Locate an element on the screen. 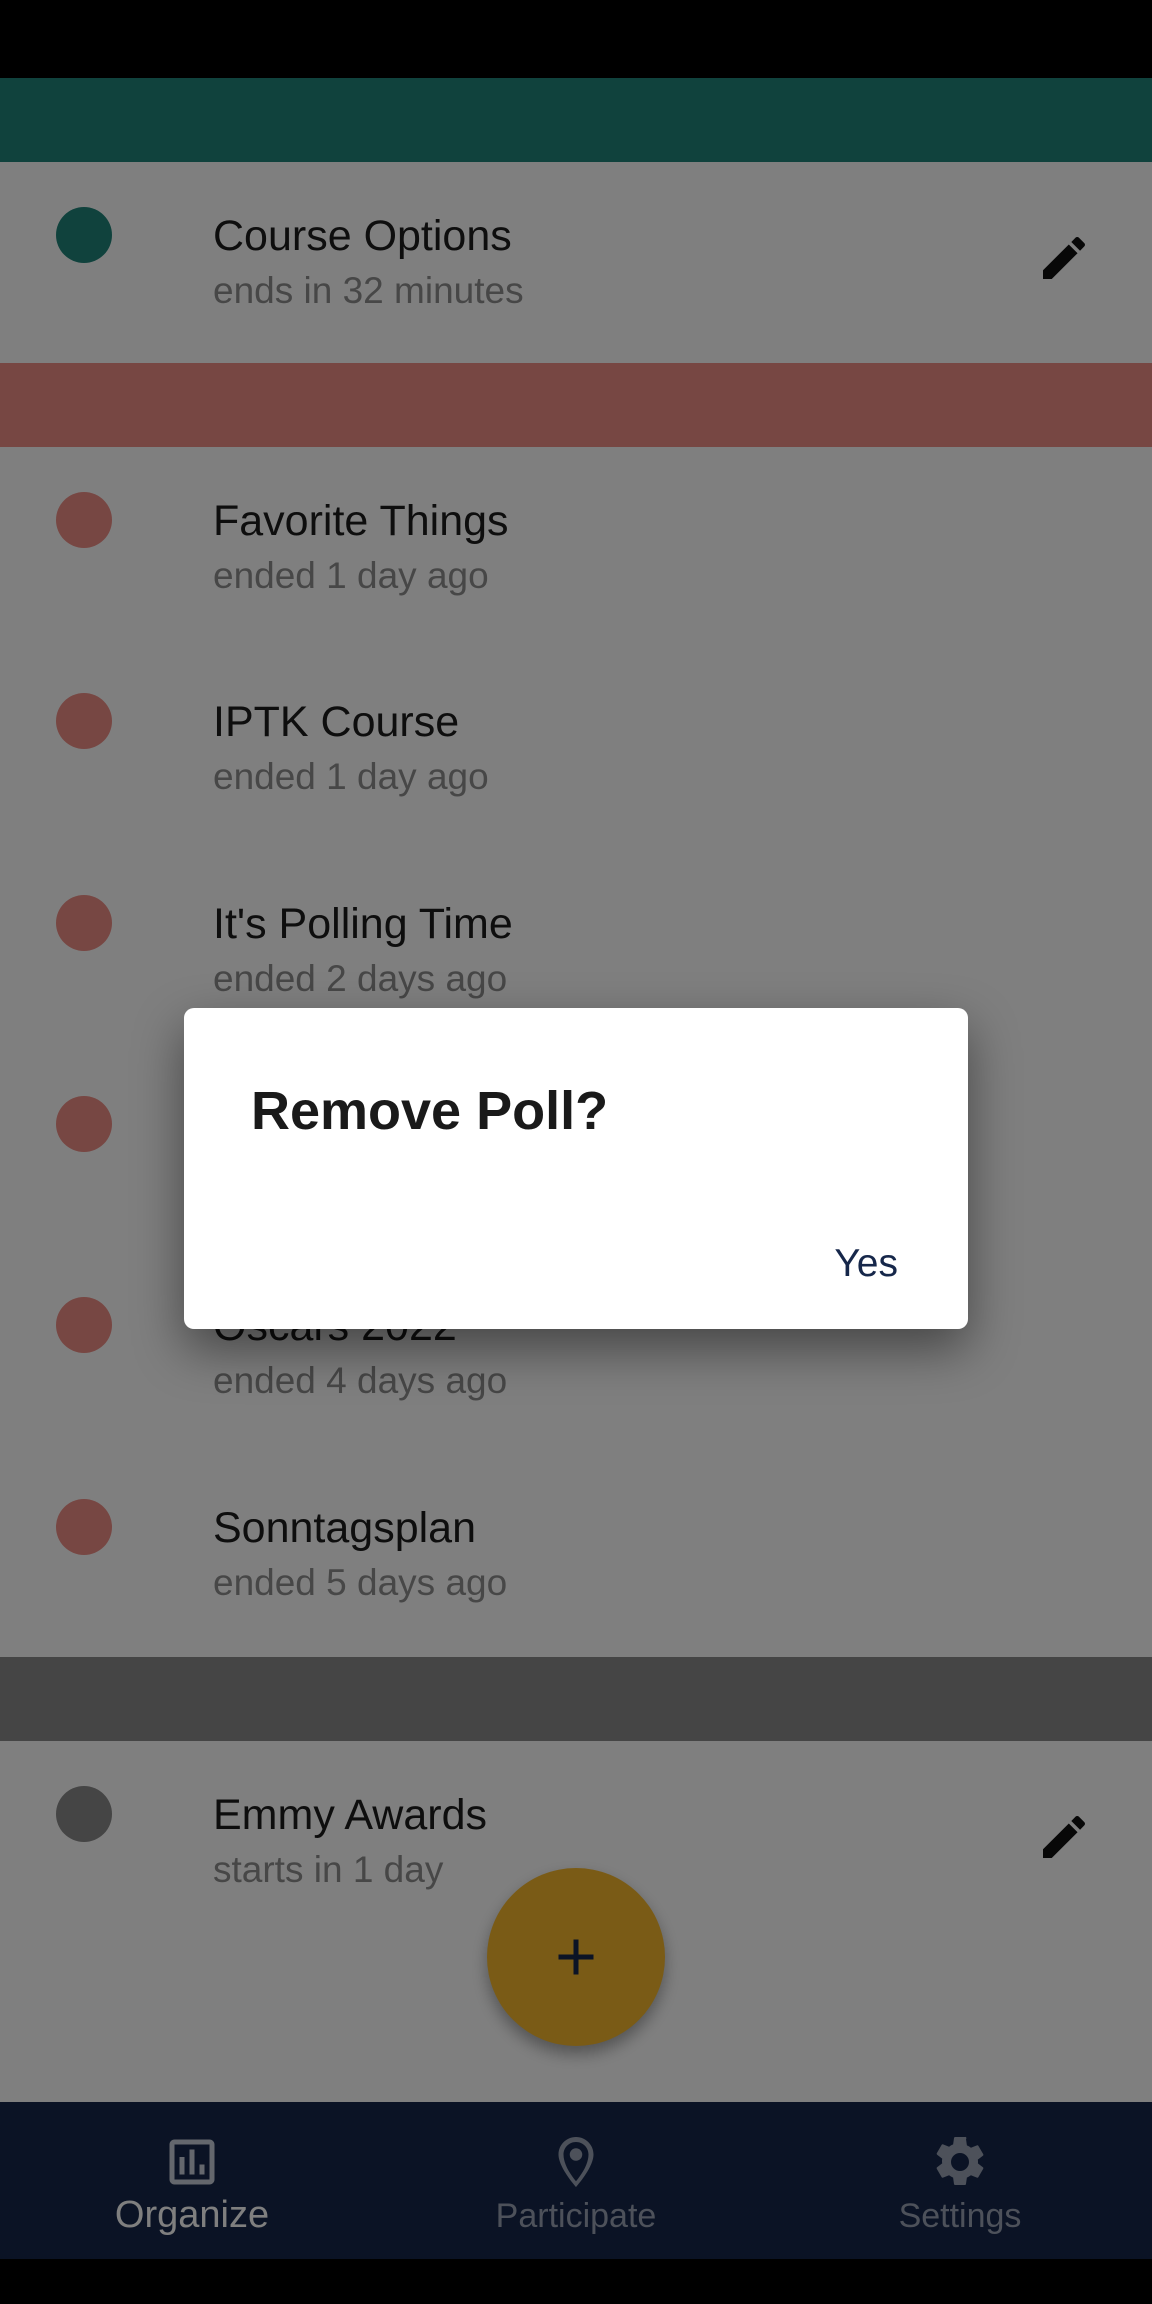 This screenshot has height=2304, width=1152. dialog-title: Remove Poll? is located at coordinates (430, 1111).